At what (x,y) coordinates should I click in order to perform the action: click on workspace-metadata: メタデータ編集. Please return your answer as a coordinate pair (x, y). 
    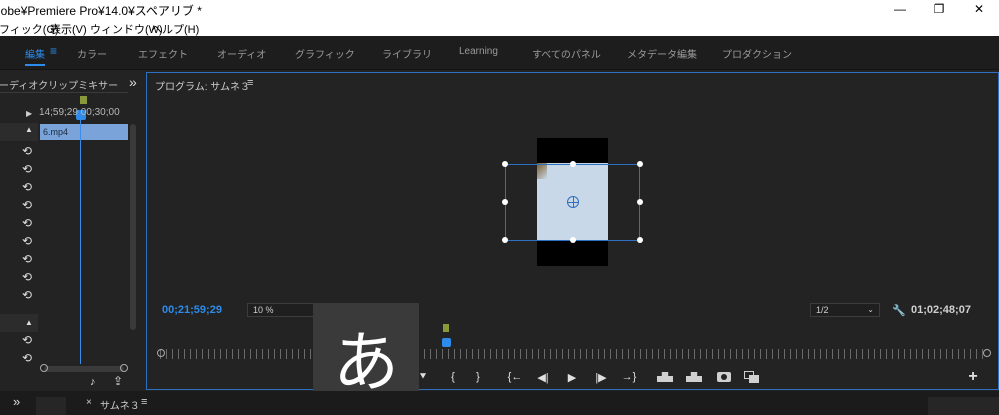
    Looking at the image, I should click on (662, 53).